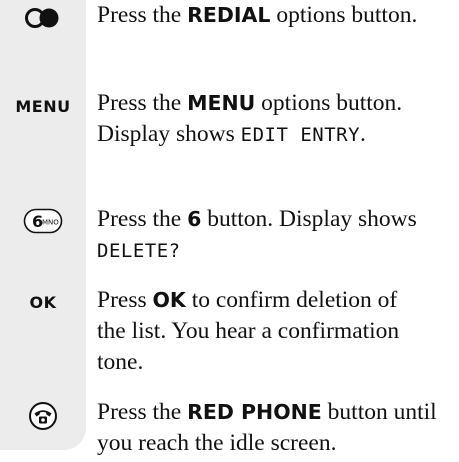 The height and width of the screenshot is (462, 459). What do you see at coordinates (300, 135) in the screenshot?
I see `display-text: EDIT ENTRY` at bounding box center [300, 135].